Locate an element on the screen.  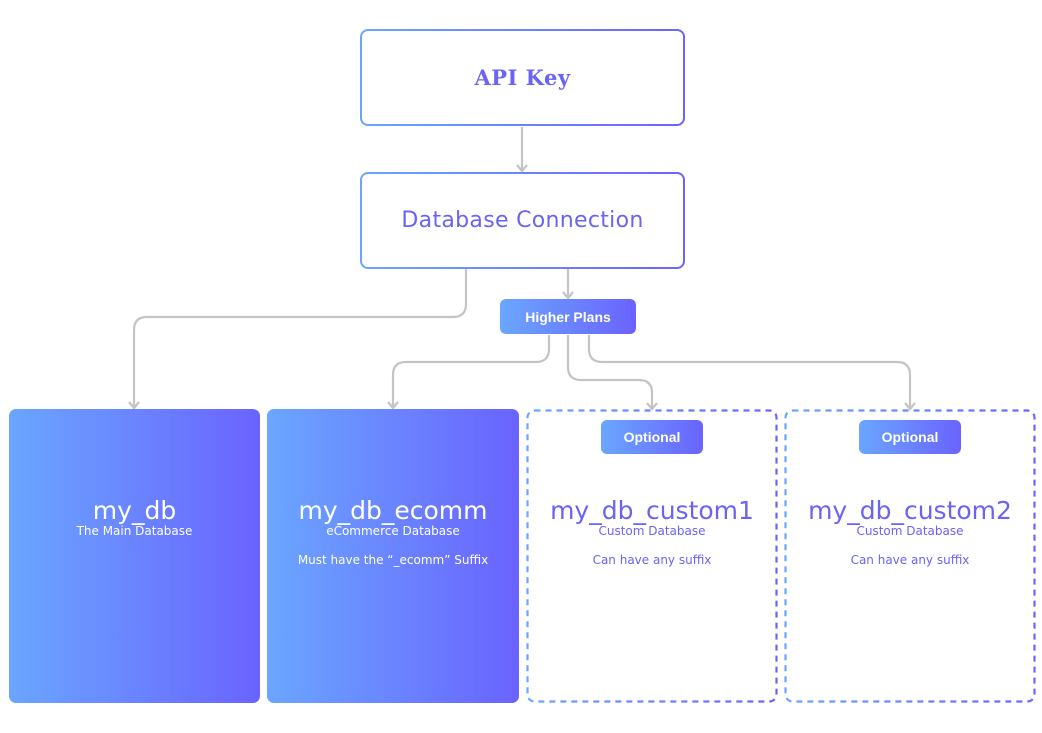
database-subtitle: eCommerce Database is located at coordinates (393, 531).